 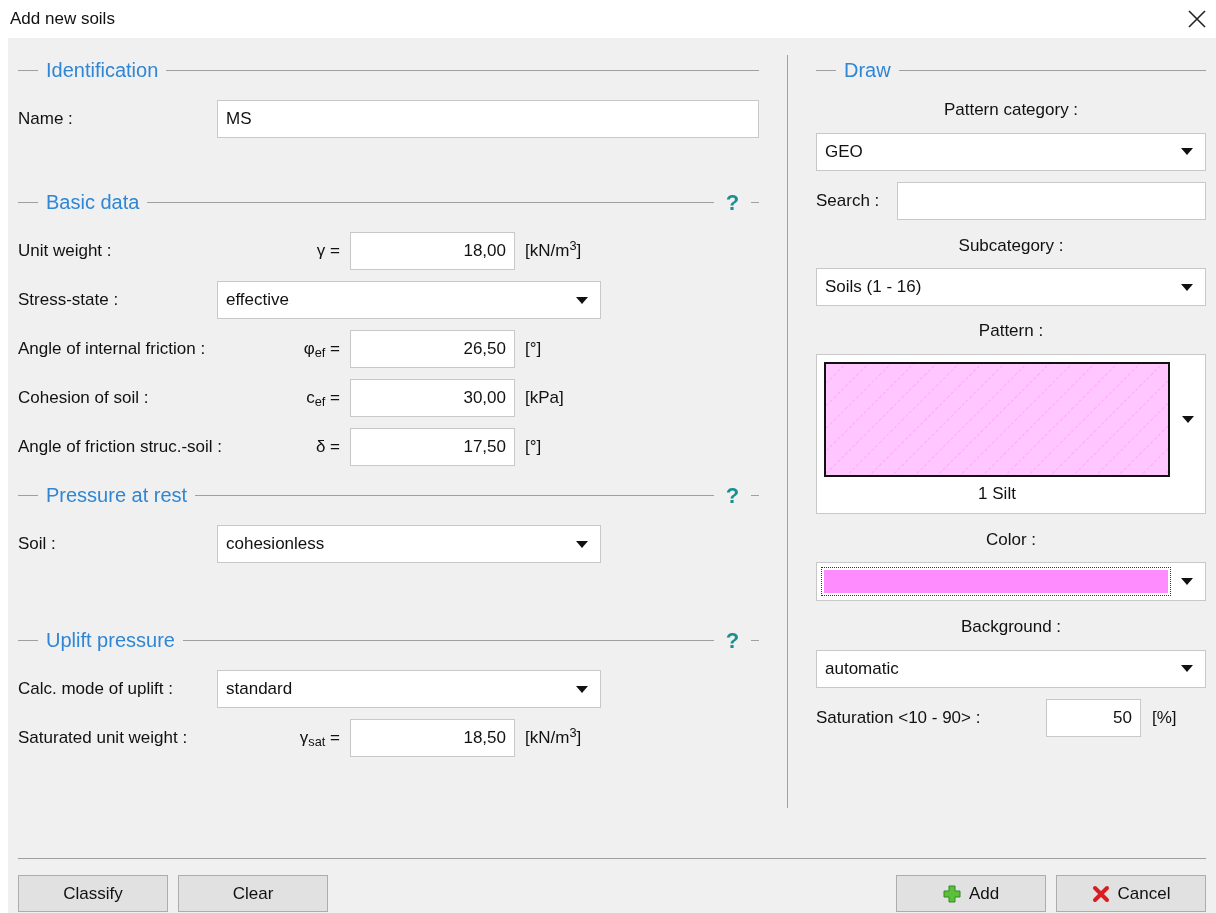 What do you see at coordinates (1051, 200) in the screenshot?
I see `search-field` at bounding box center [1051, 200].